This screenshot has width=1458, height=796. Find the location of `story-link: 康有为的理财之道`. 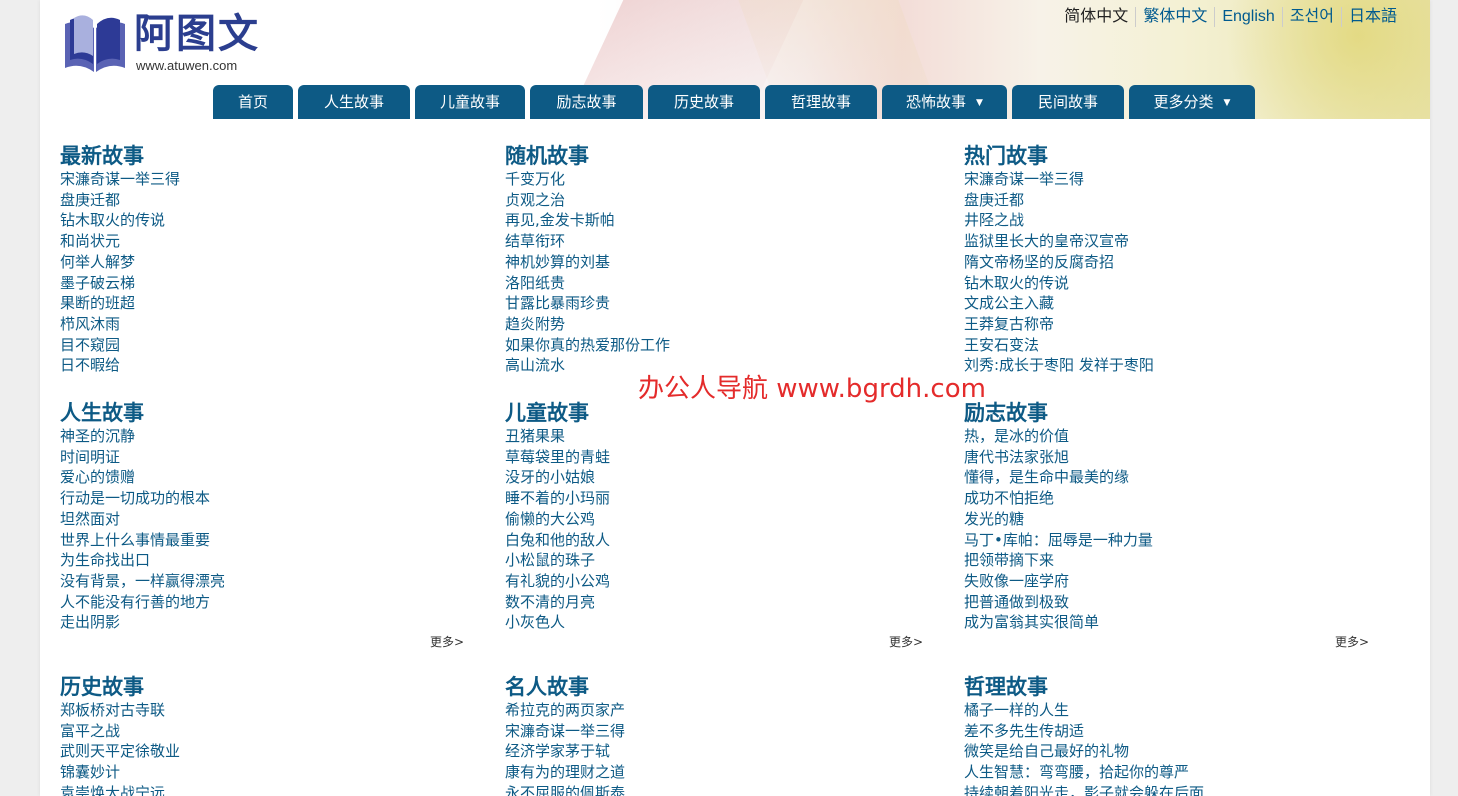

story-link: 康有为的理财之道 is located at coordinates (565, 772).